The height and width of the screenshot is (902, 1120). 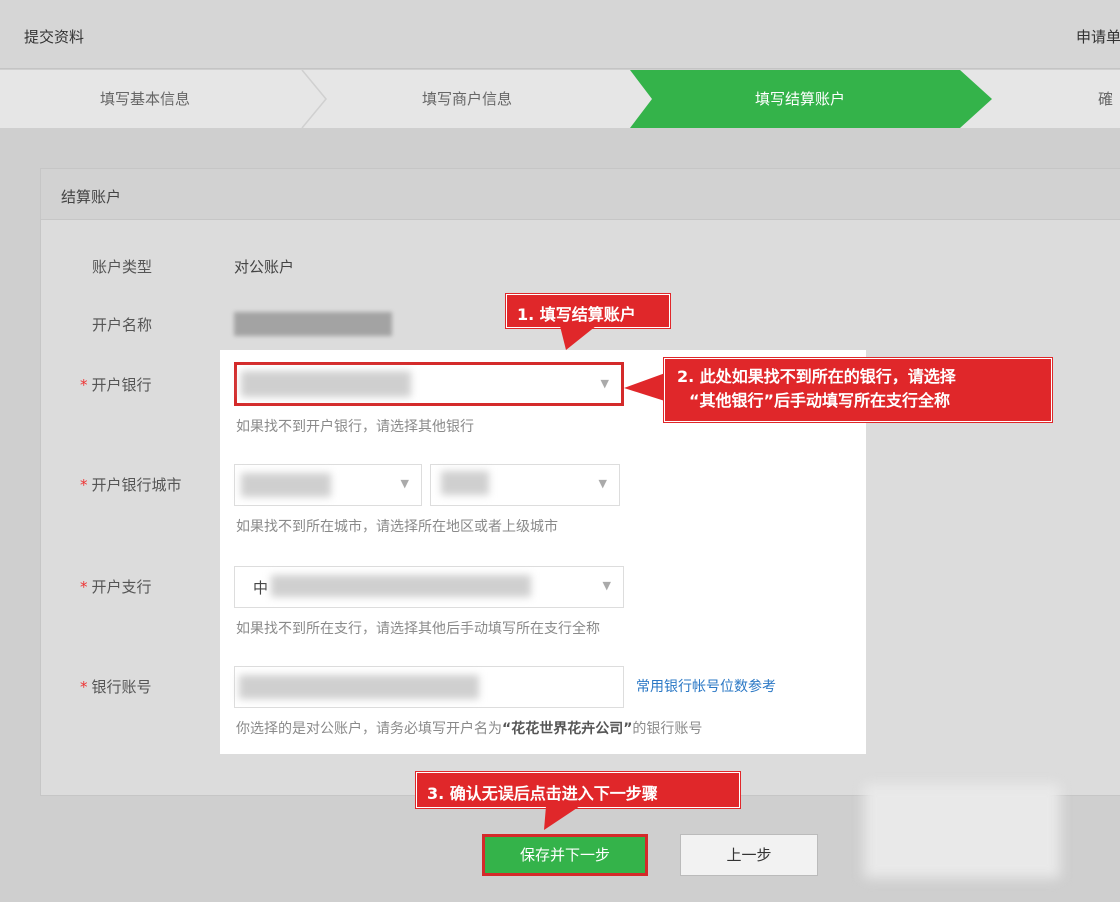 I want to click on step-indicator: 填写基本信息 填写商户信息 填写结算账户 確, so click(x=560, y=99).